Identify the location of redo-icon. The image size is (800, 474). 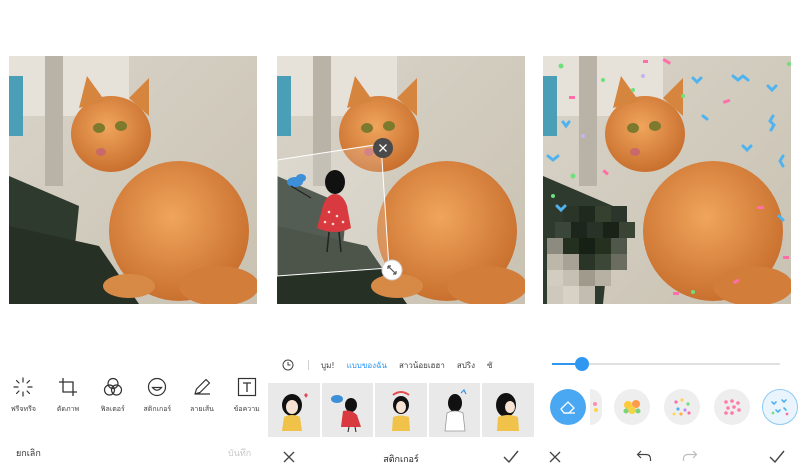
(690, 456).